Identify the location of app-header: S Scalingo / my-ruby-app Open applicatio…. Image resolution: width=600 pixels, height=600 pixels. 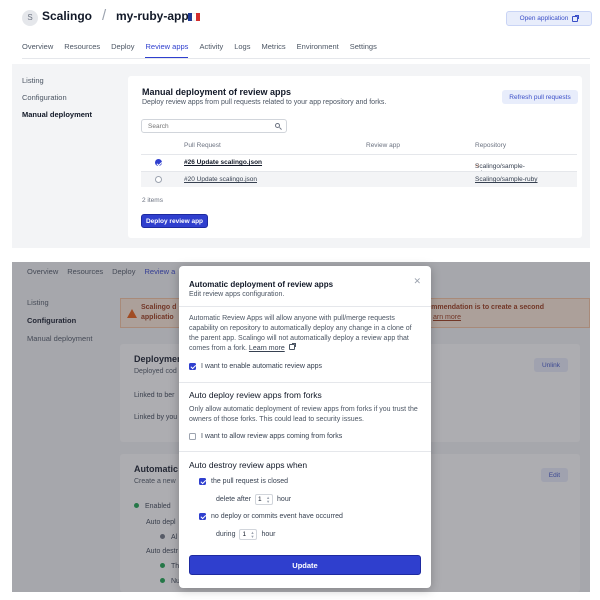
(302, 32).